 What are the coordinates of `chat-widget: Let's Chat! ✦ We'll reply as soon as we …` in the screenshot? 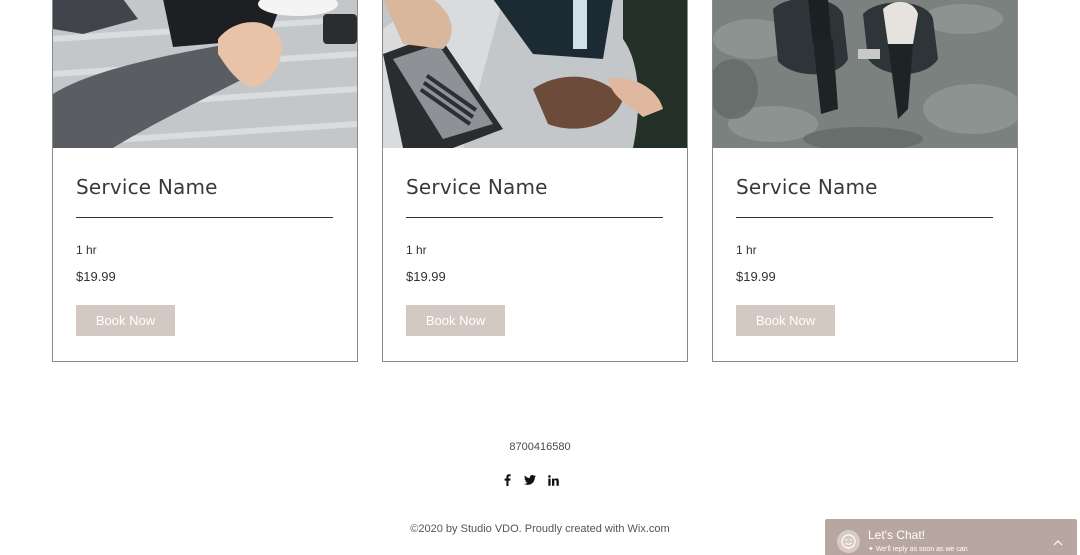 It's located at (951, 537).